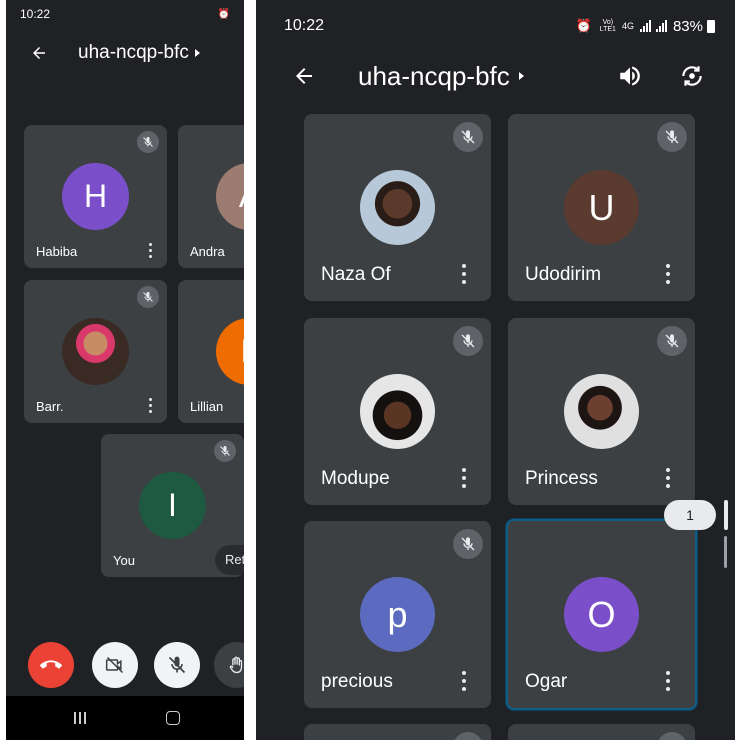 The height and width of the screenshot is (740, 735). I want to click on scrollbar-thumb, so click(726, 515).